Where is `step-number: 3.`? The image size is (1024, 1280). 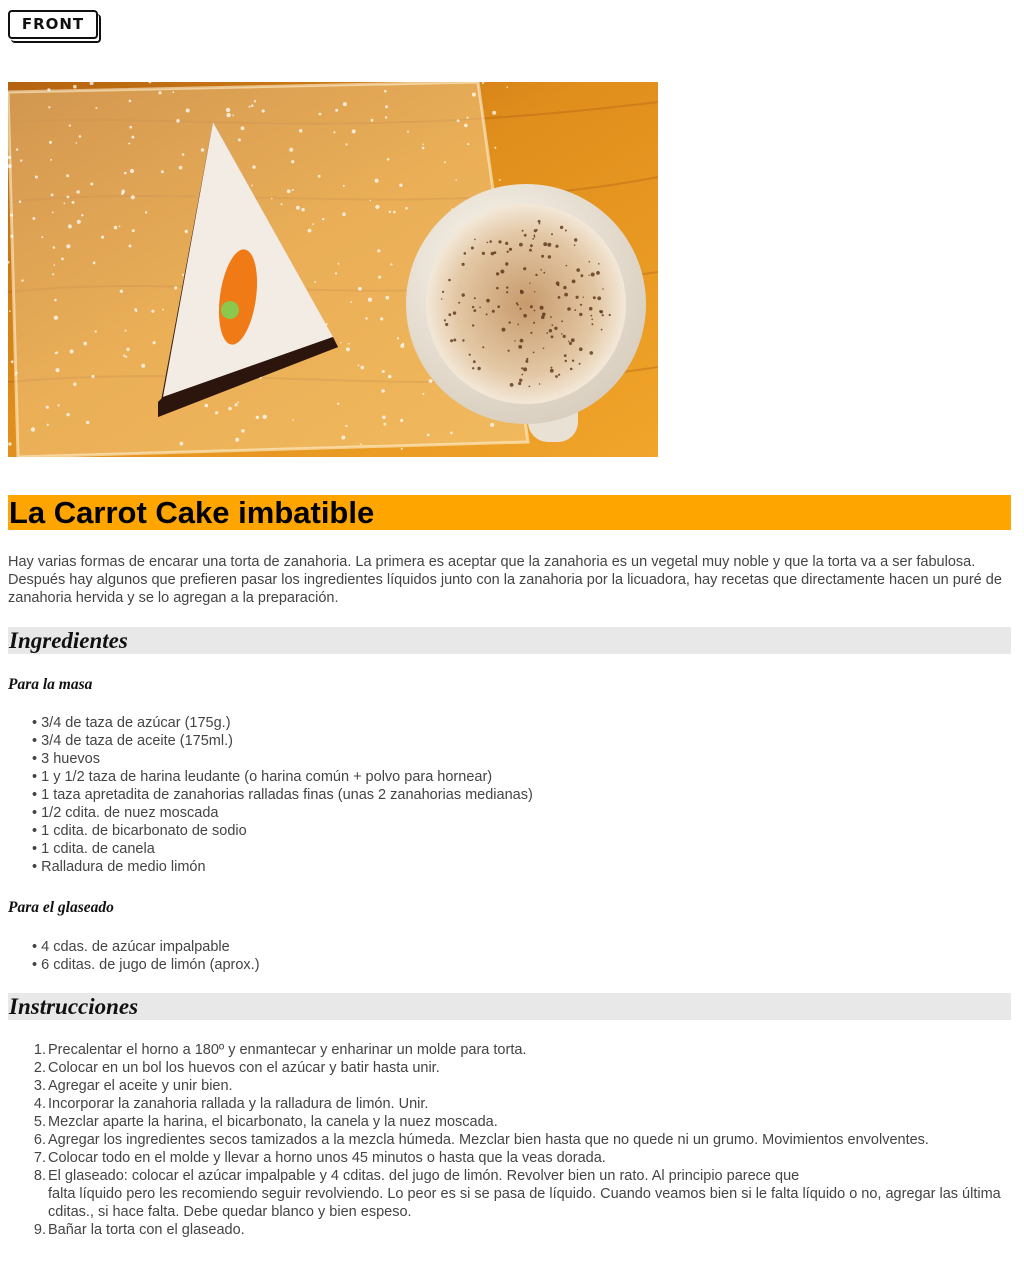
step-number: 3. is located at coordinates (39, 1086).